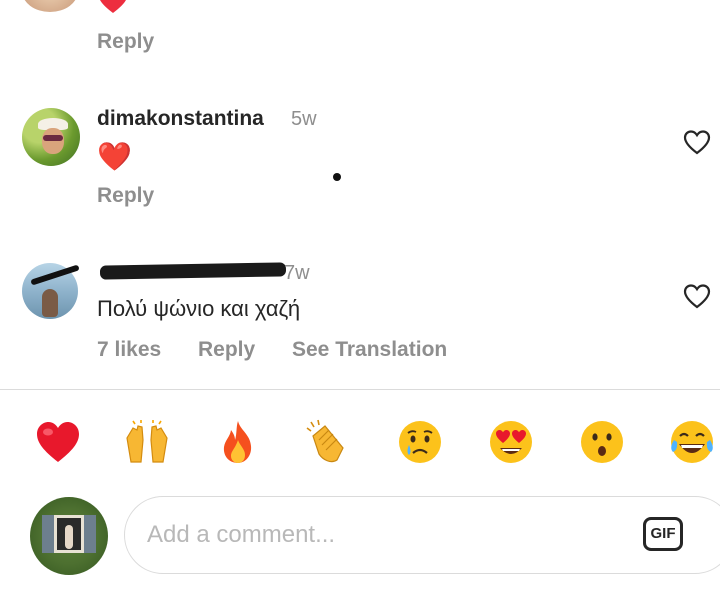  I want to click on gif-button: GIF, so click(663, 534).